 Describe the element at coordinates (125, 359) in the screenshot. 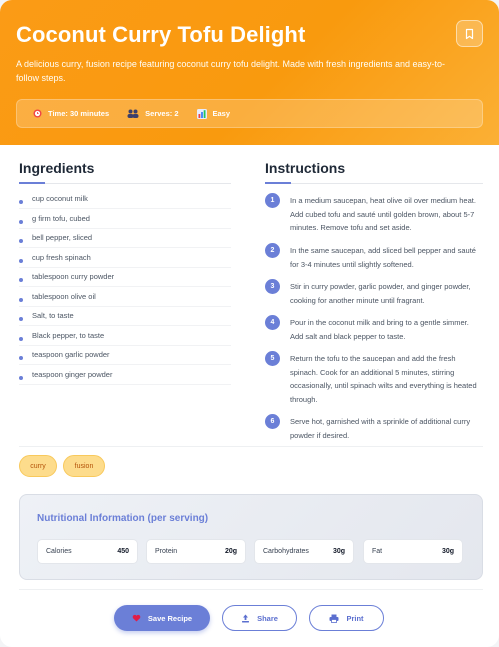

I see `ingredient-item: teaspoon garlic powder` at that location.